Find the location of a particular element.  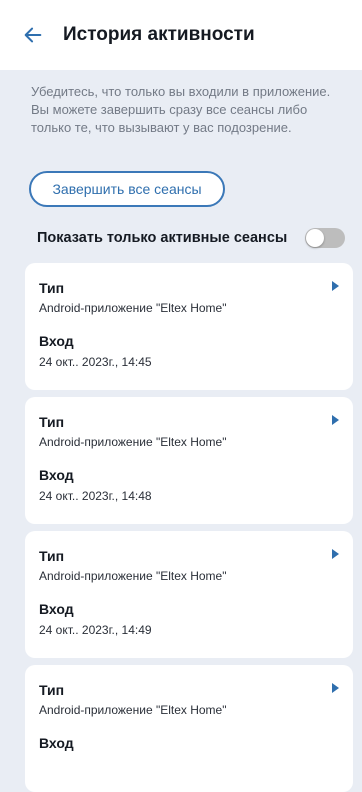

page-title: История активности is located at coordinates (159, 34).